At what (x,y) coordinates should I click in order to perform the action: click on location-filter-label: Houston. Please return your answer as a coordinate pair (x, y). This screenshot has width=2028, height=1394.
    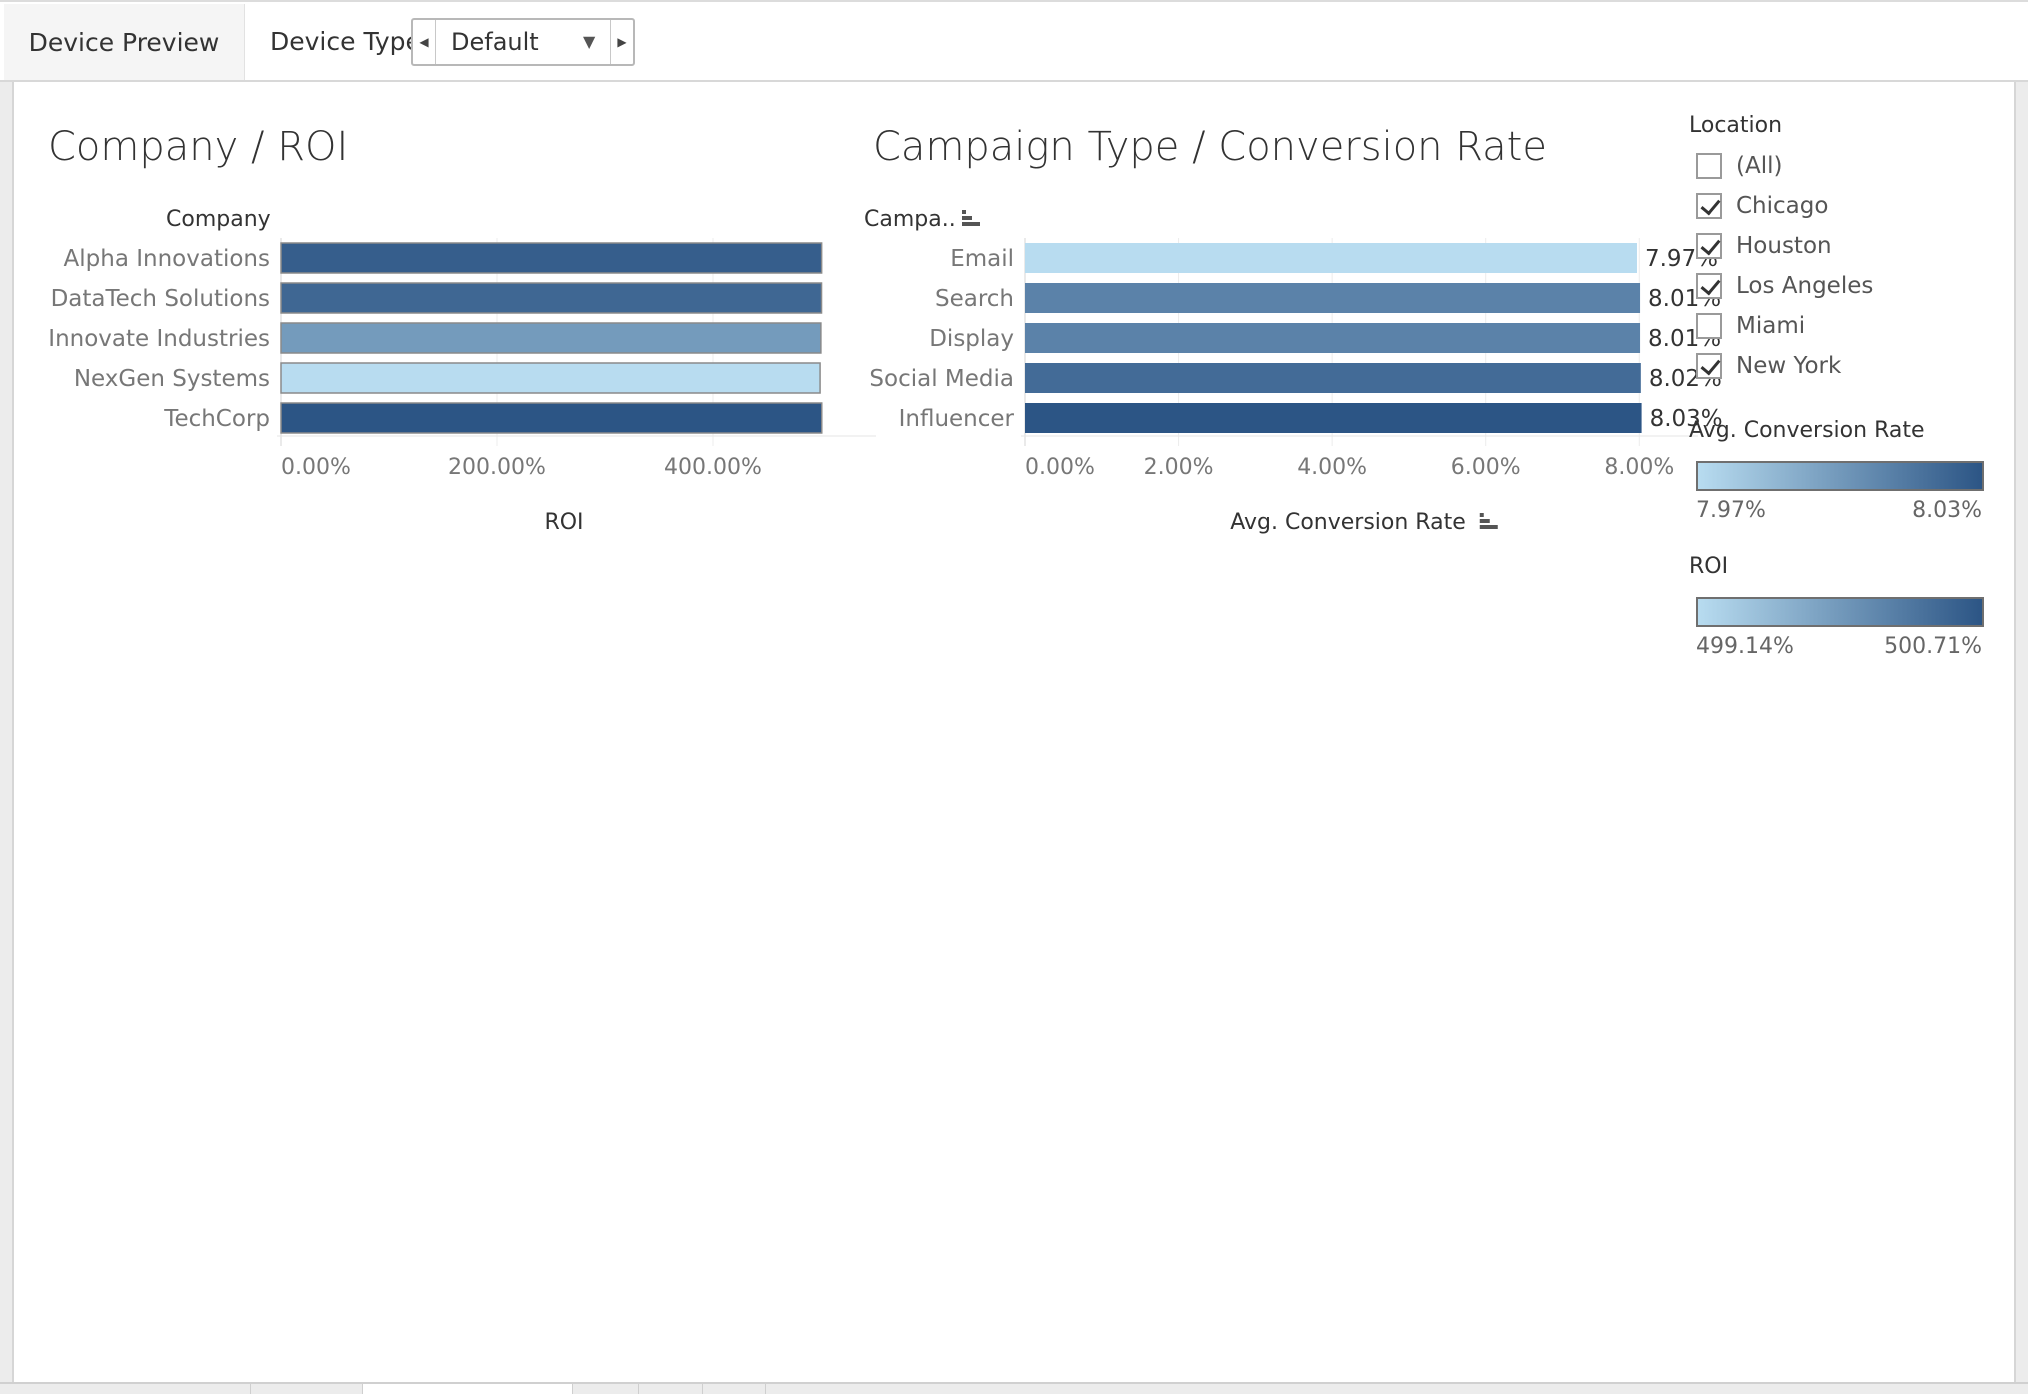
    Looking at the image, I should click on (1784, 246).